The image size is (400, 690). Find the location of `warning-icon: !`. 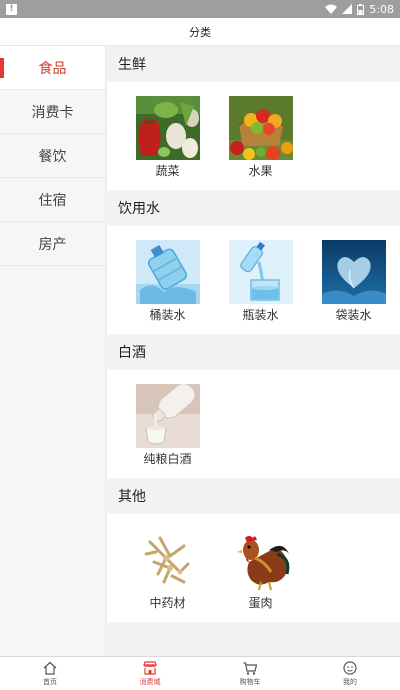

warning-icon: ! is located at coordinates (11, 9).